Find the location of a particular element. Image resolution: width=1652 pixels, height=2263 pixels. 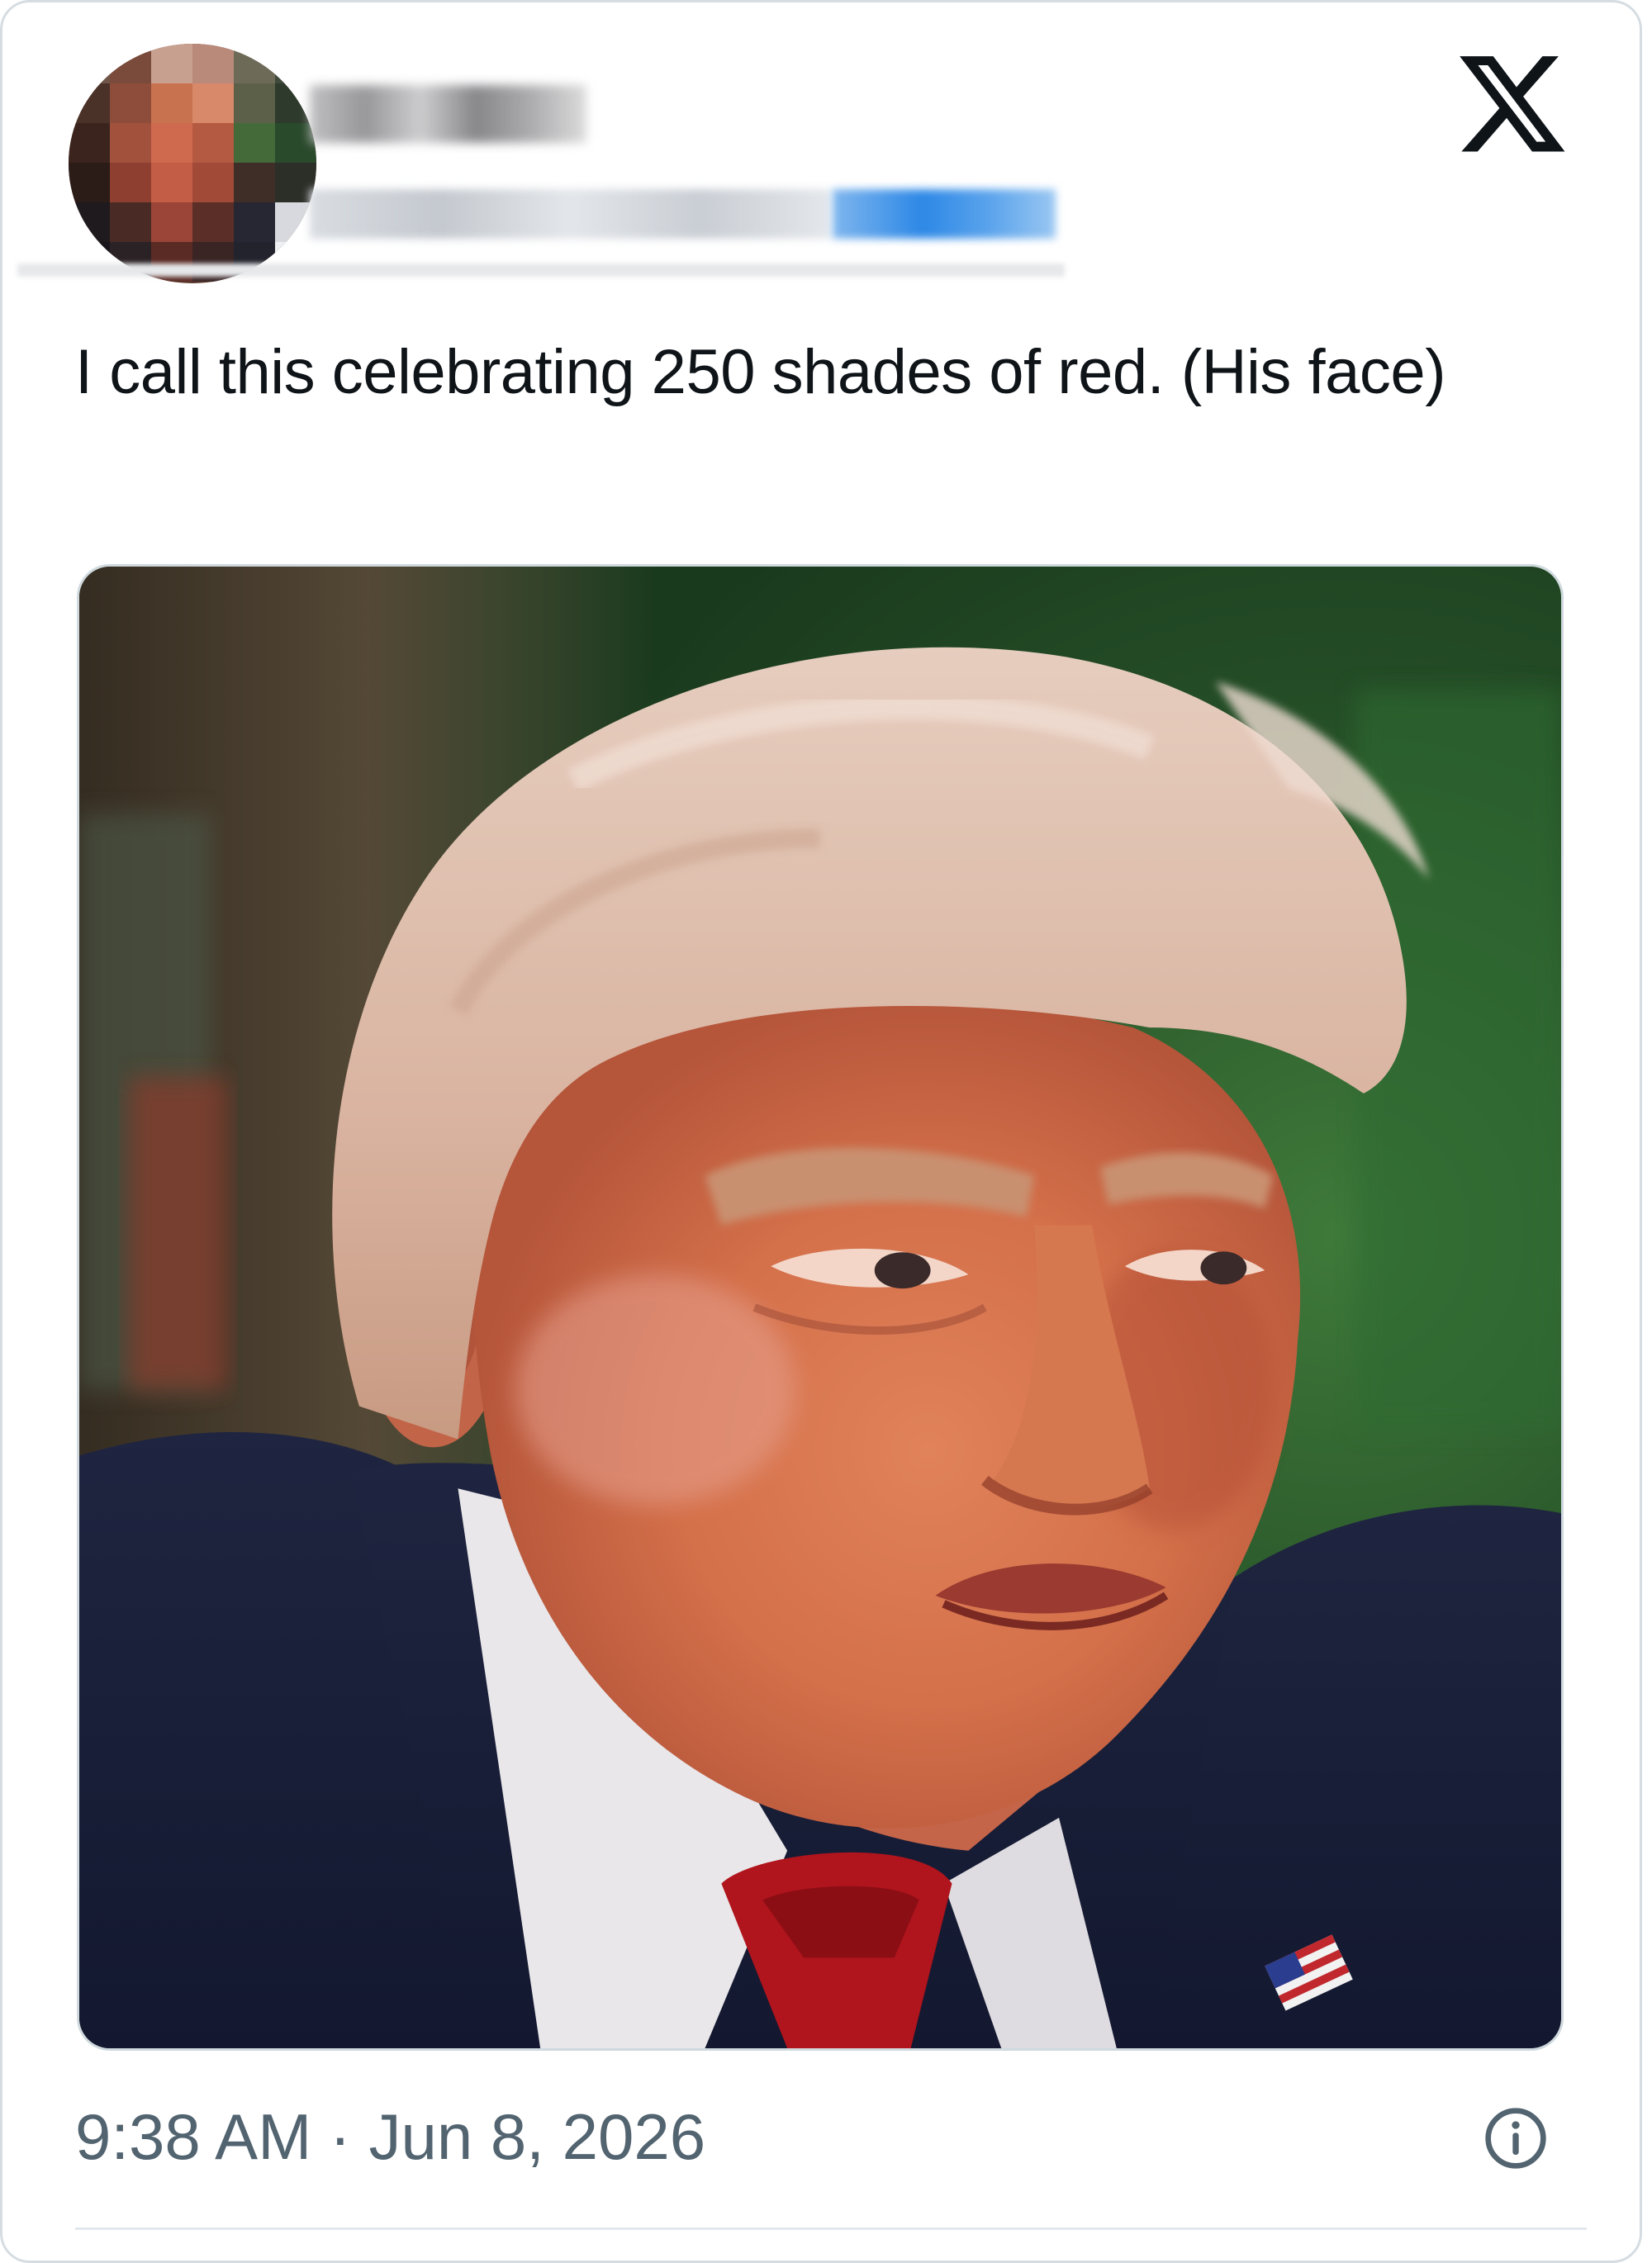

author-handle-redacted is located at coordinates (570, 214).